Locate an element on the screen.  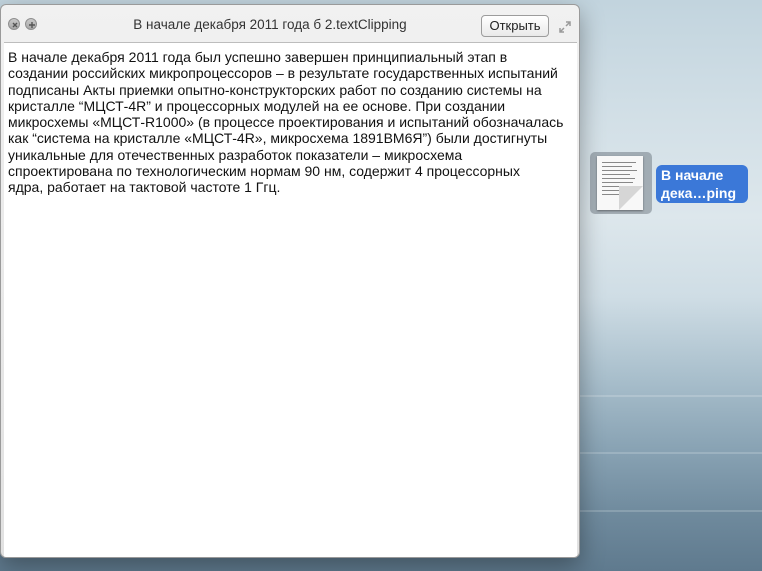
text-clipping-file-icon is located at coordinates (621, 183).